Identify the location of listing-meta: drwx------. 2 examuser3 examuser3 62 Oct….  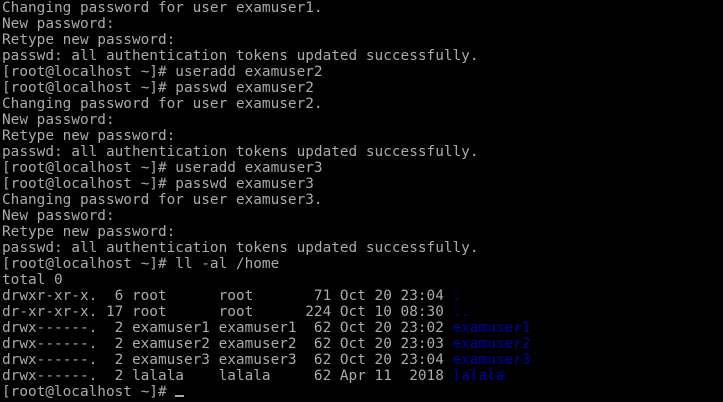
(227, 360).